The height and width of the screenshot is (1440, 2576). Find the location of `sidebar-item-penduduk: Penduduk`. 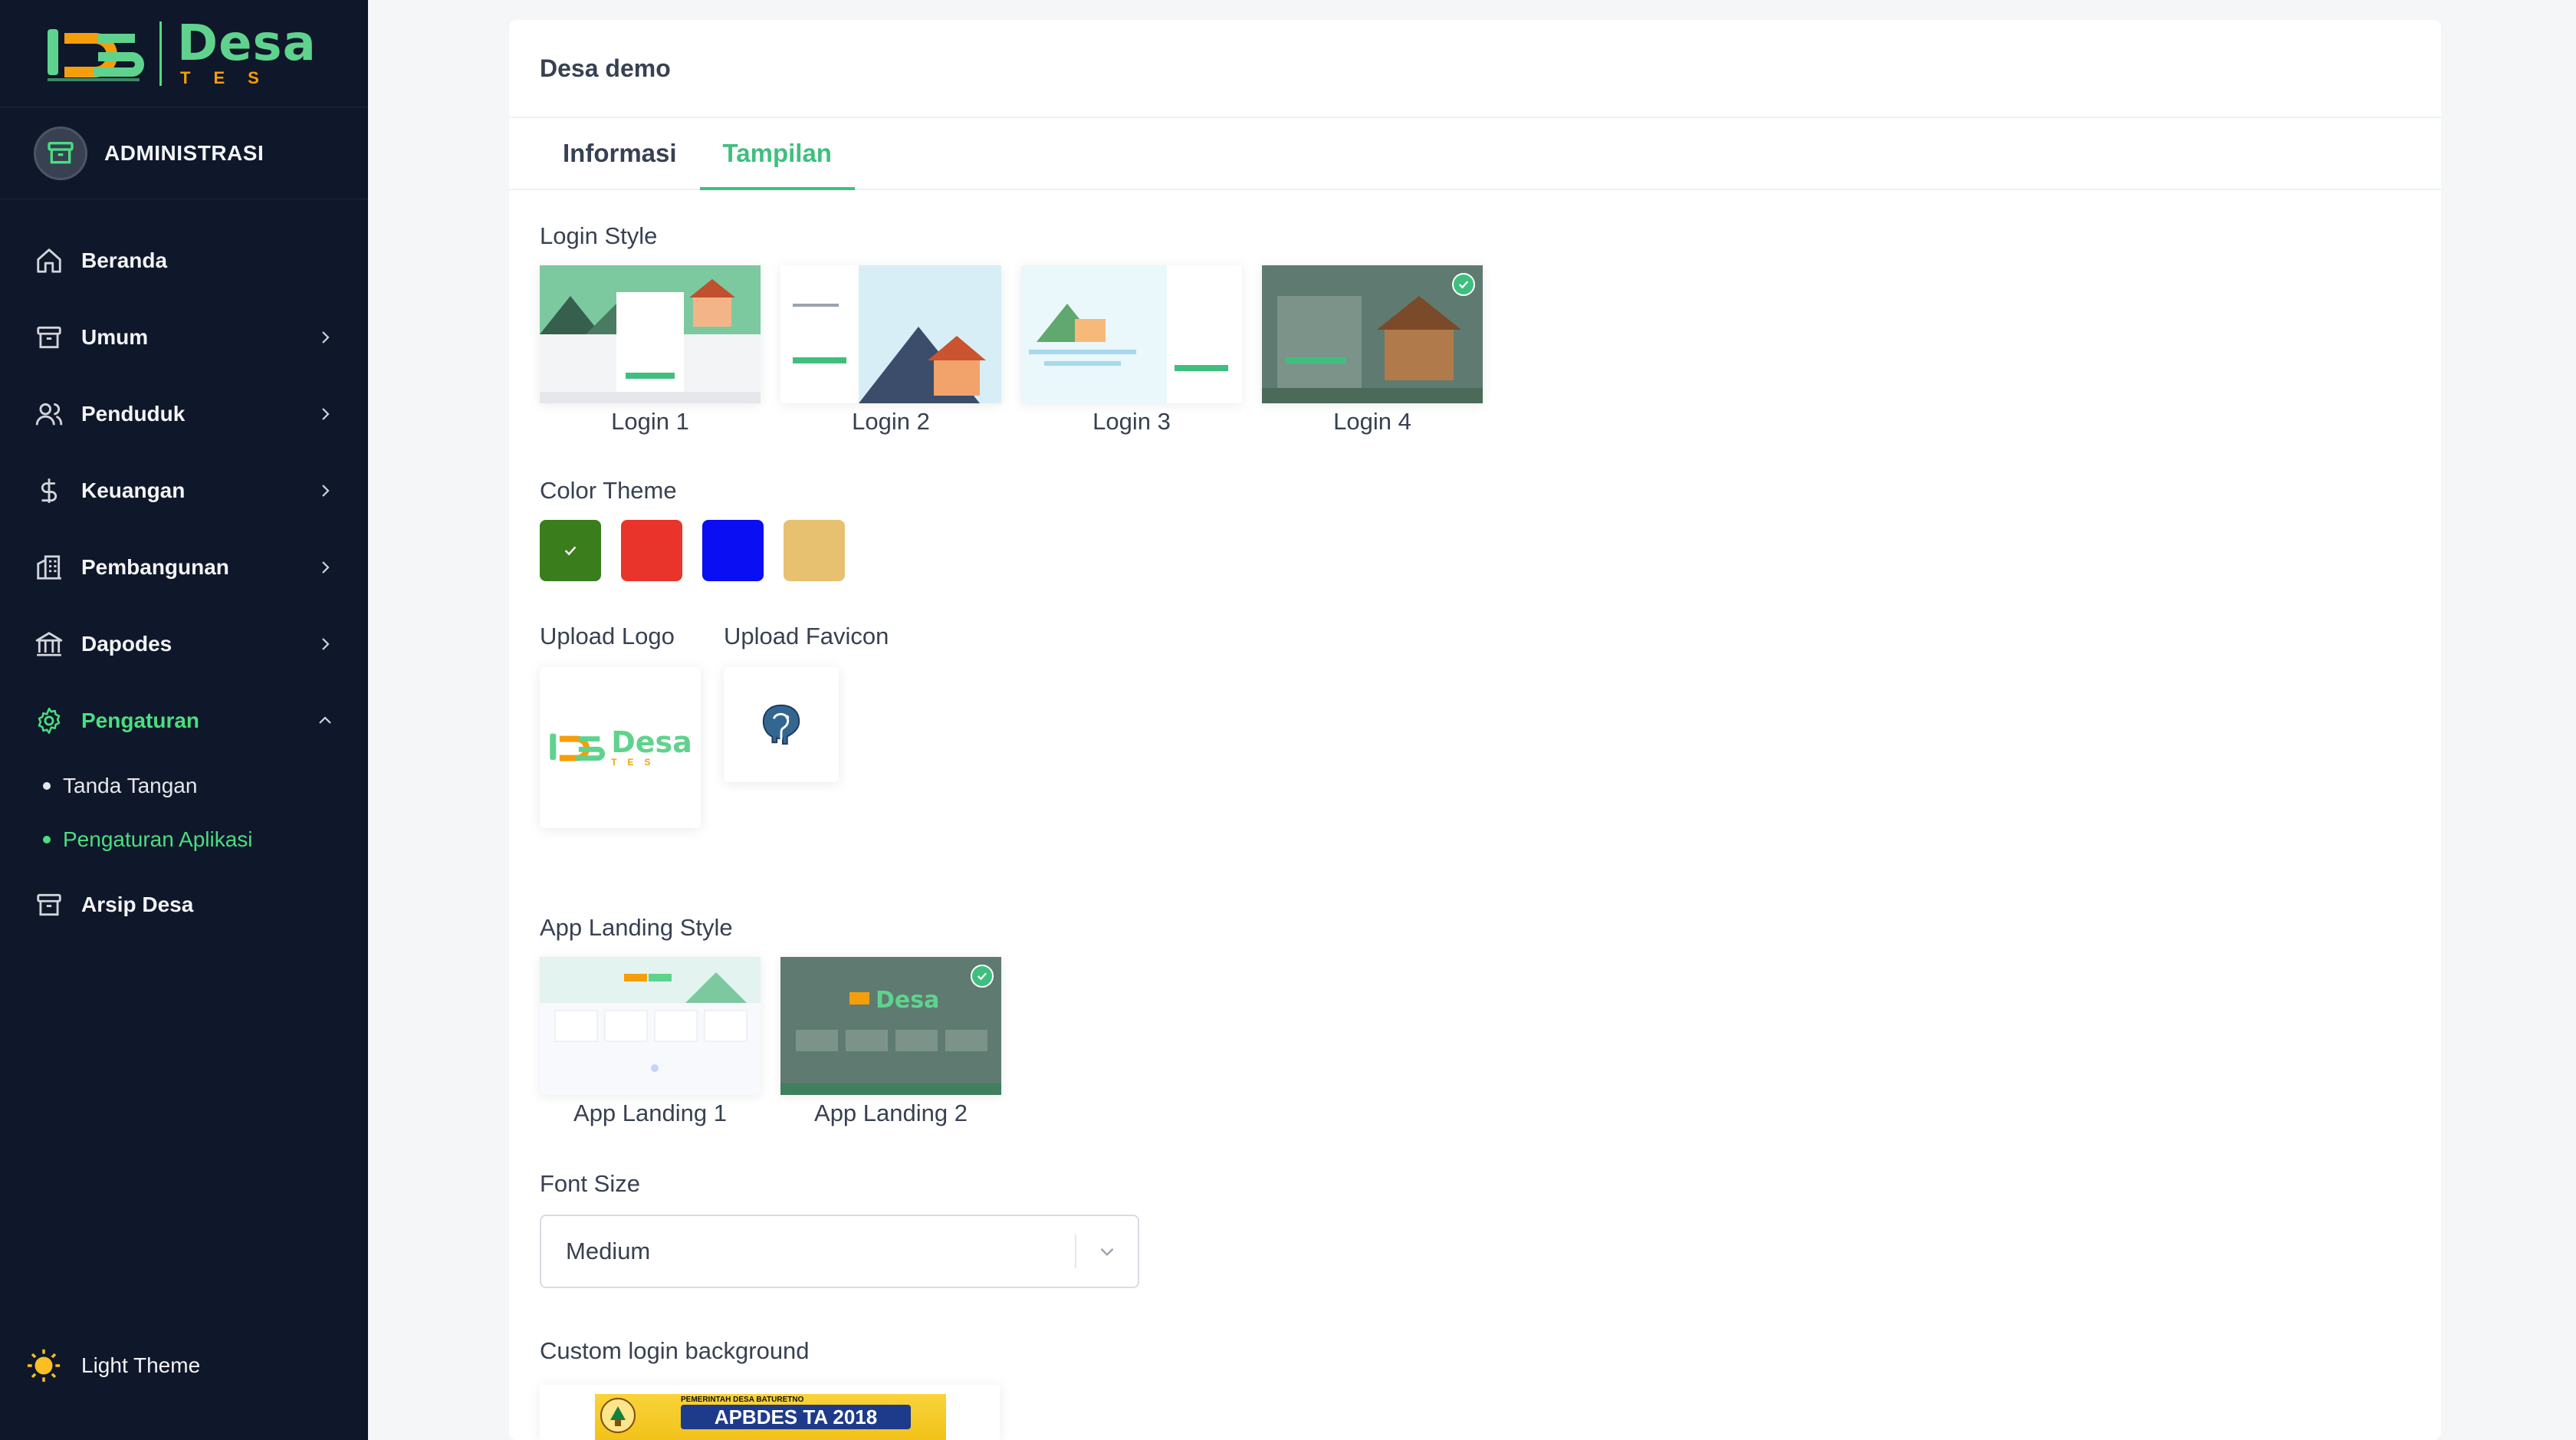

sidebar-item-penduduk: Penduduk is located at coordinates (184, 414).